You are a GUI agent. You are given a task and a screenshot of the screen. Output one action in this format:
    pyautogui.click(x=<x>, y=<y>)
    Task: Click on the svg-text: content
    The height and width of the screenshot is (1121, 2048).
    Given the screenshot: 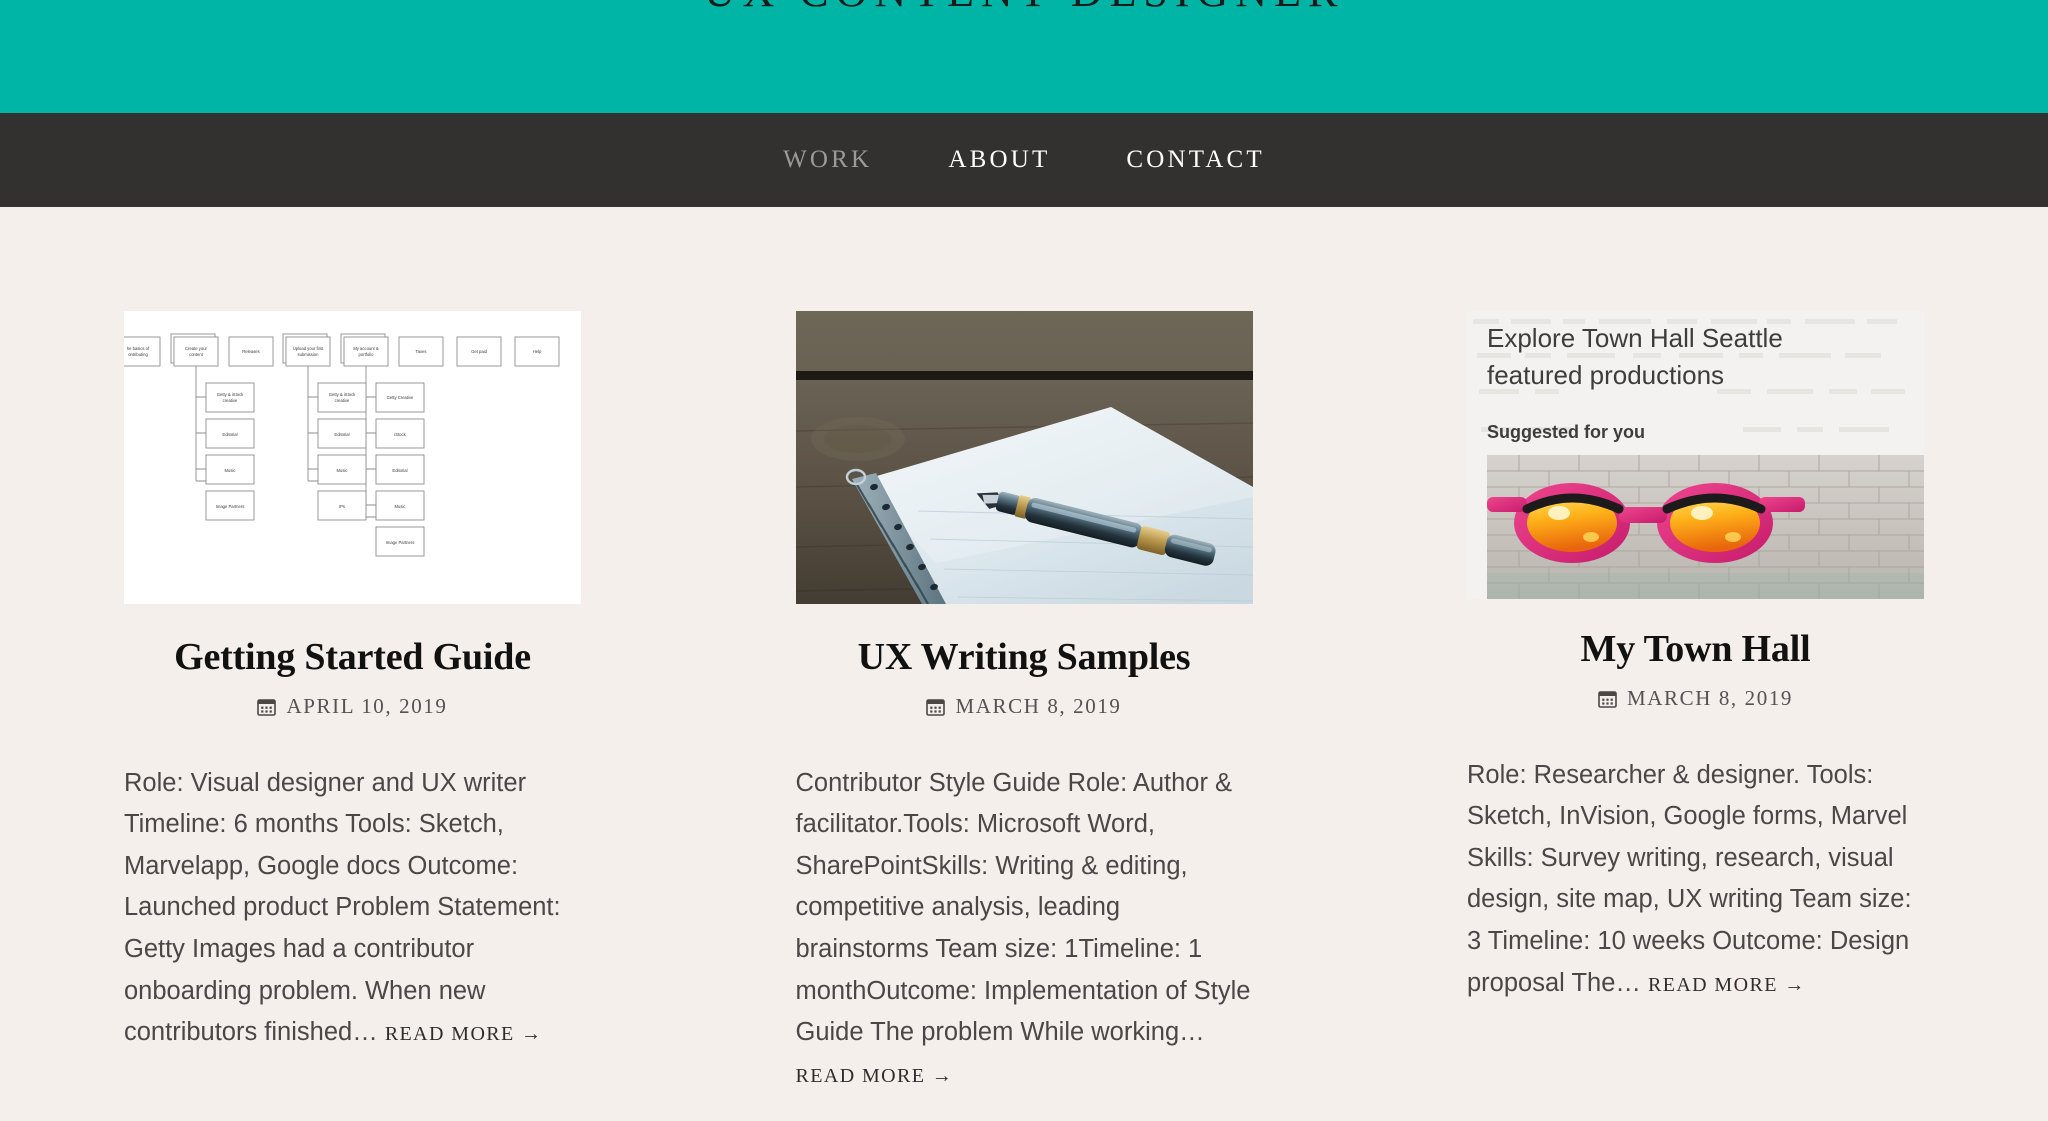 What is the action you would take?
    pyautogui.click(x=196, y=354)
    